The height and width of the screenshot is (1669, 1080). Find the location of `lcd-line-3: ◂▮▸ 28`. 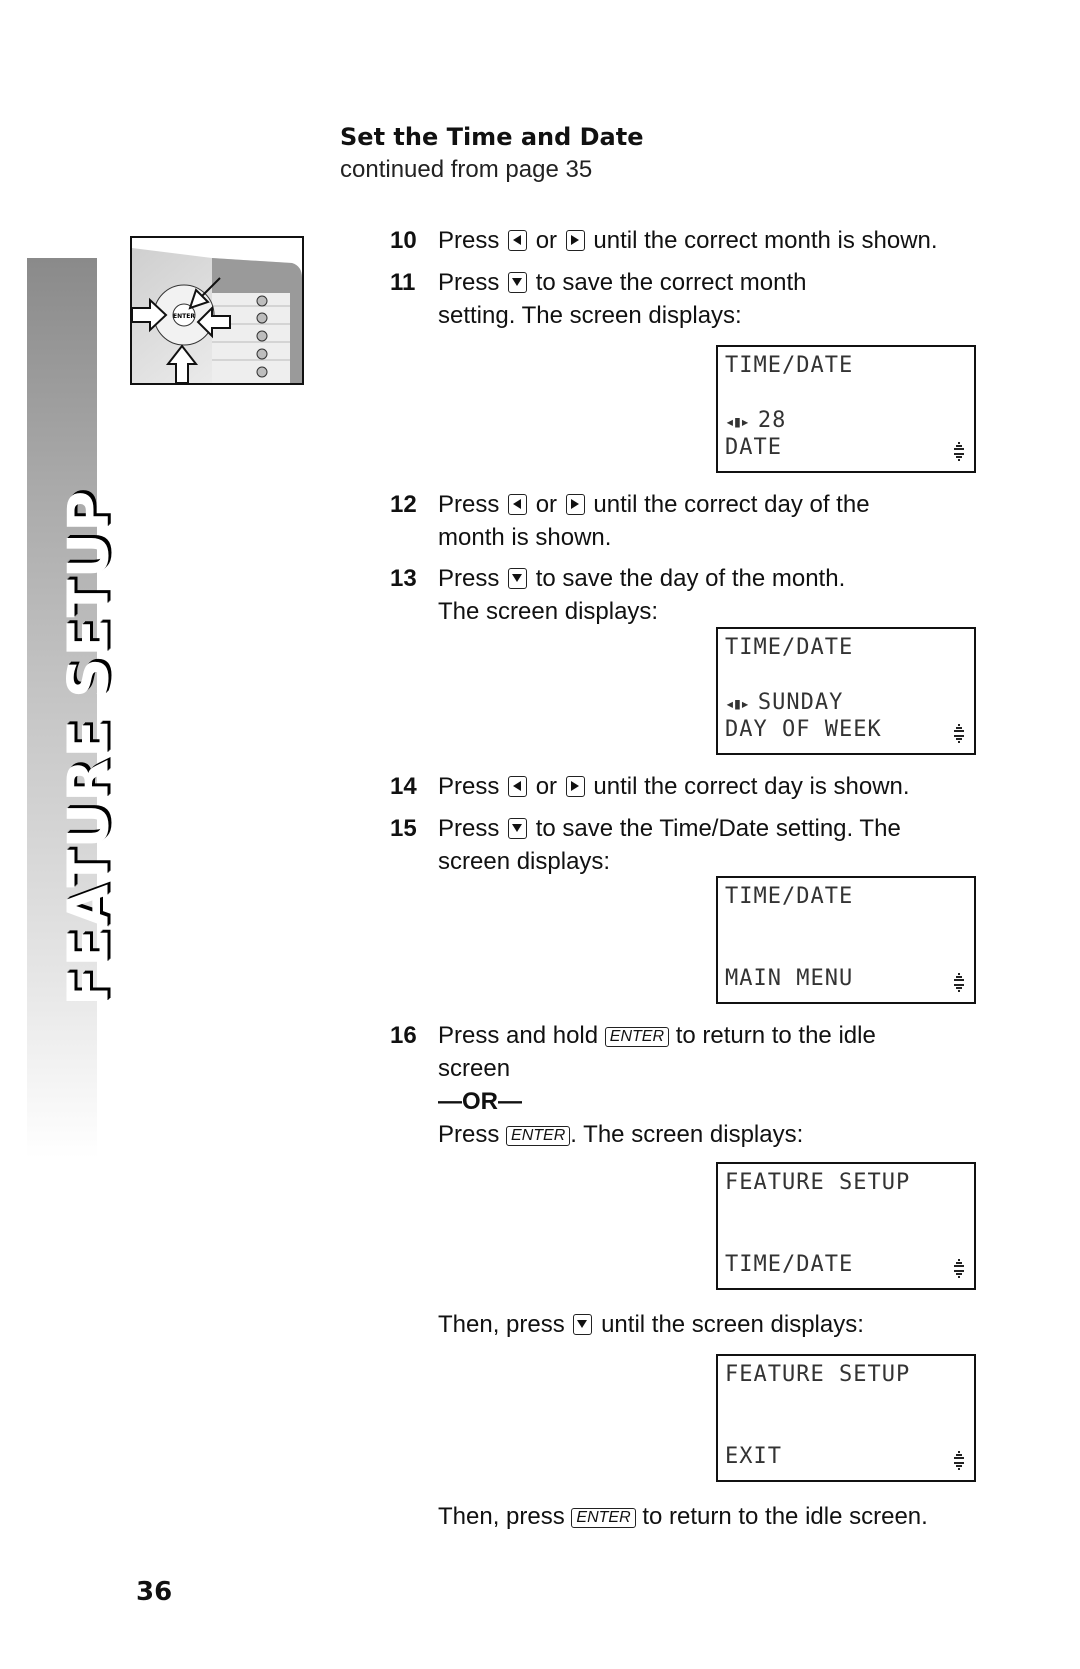

lcd-line-3: ◂▮▸ 28 is located at coordinates (755, 420).